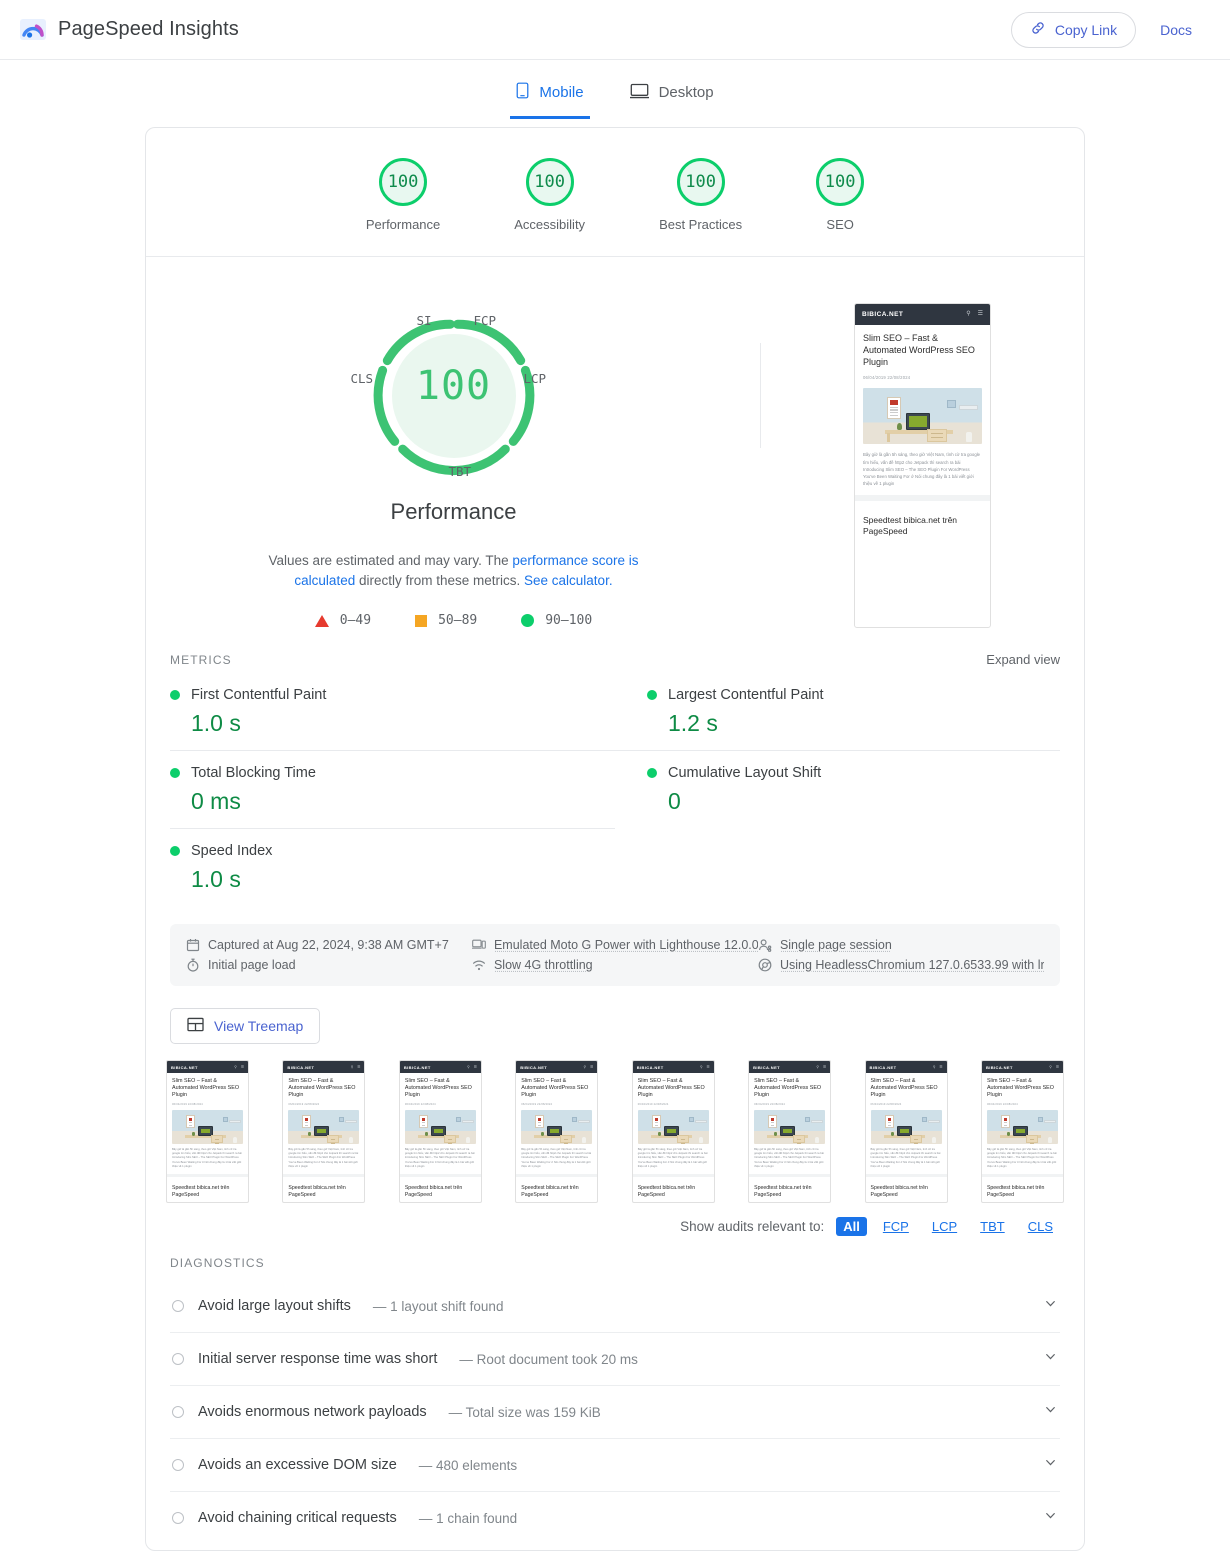  What do you see at coordinates (390, 560) in the screenshot?
I see `note-prefix: Values are estimated and may vary. The` at bounding box center [390, 560].